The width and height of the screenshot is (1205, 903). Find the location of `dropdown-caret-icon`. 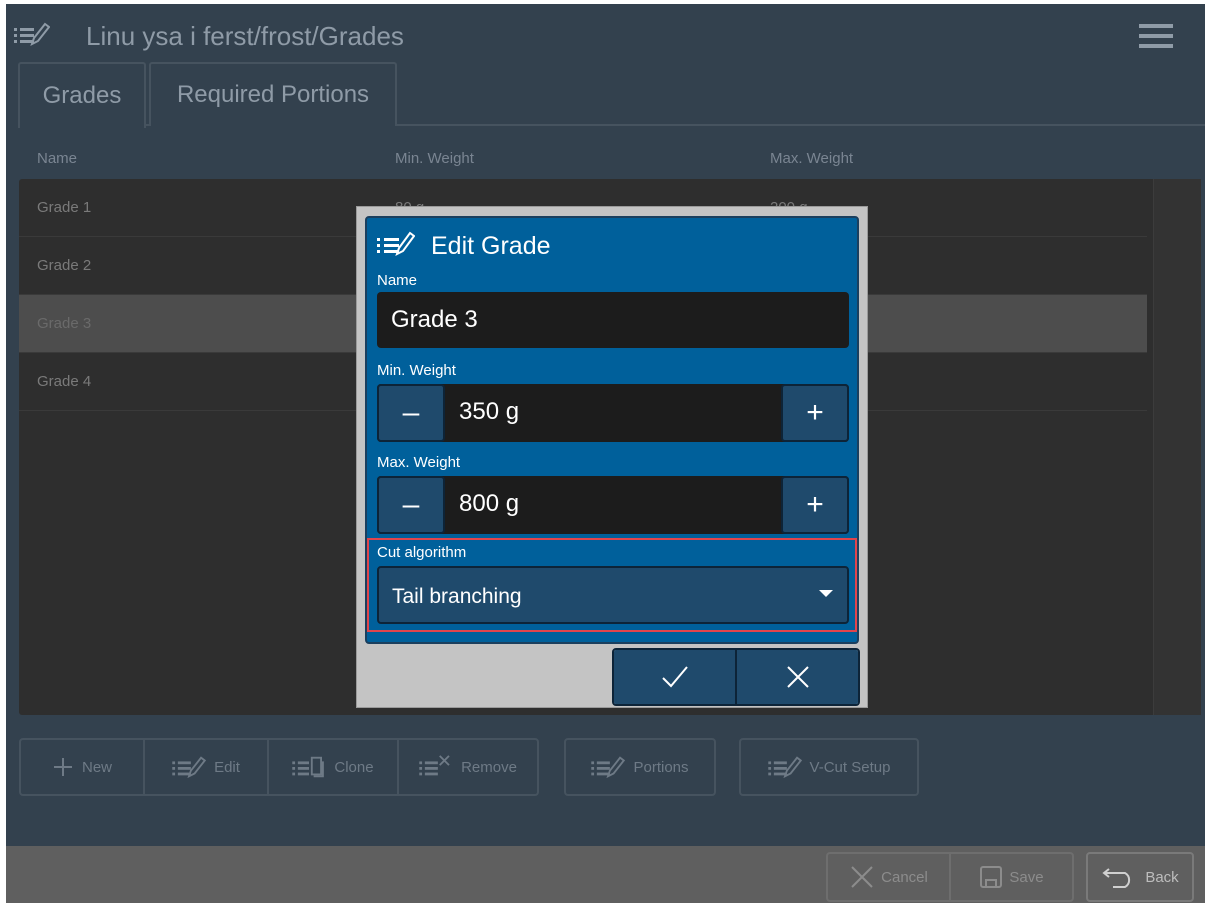

dropdown-caret-icon is located at coordinates (826, 593).